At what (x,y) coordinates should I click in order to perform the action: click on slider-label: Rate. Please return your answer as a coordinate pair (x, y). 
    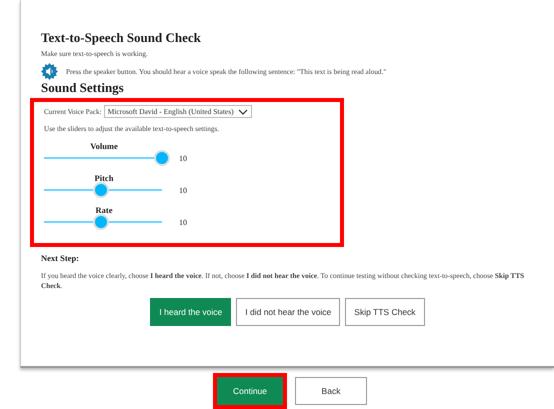
    Looking at the image, I should click on (104, 210).